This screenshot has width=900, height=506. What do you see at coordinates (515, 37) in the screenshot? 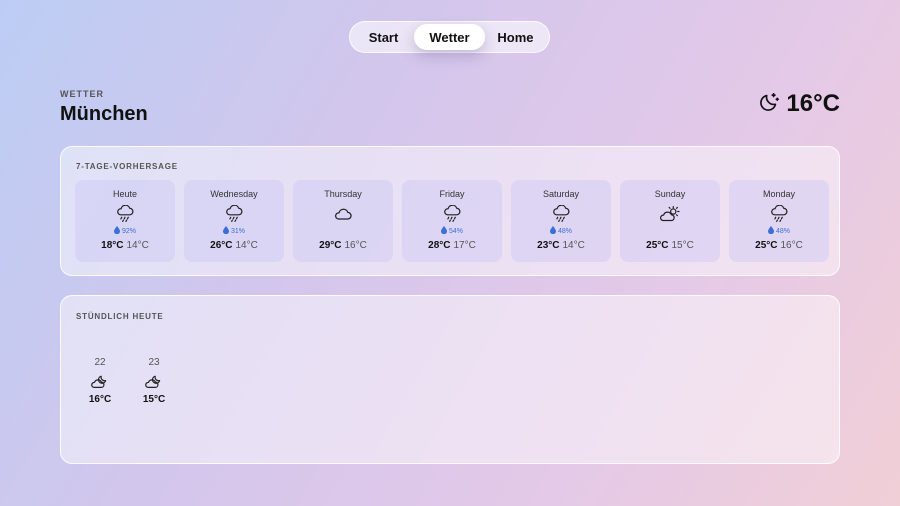
I see `nav-home: Home` at bounding box center [515, 37].